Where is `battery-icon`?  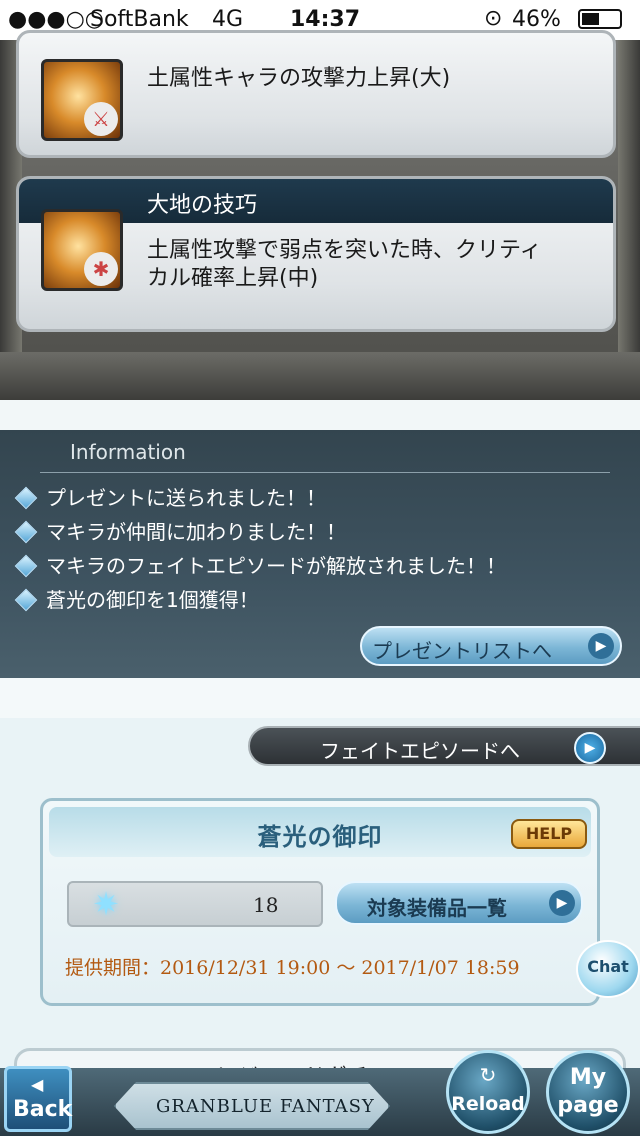
battery-icon is located at coordinates (600, 19).